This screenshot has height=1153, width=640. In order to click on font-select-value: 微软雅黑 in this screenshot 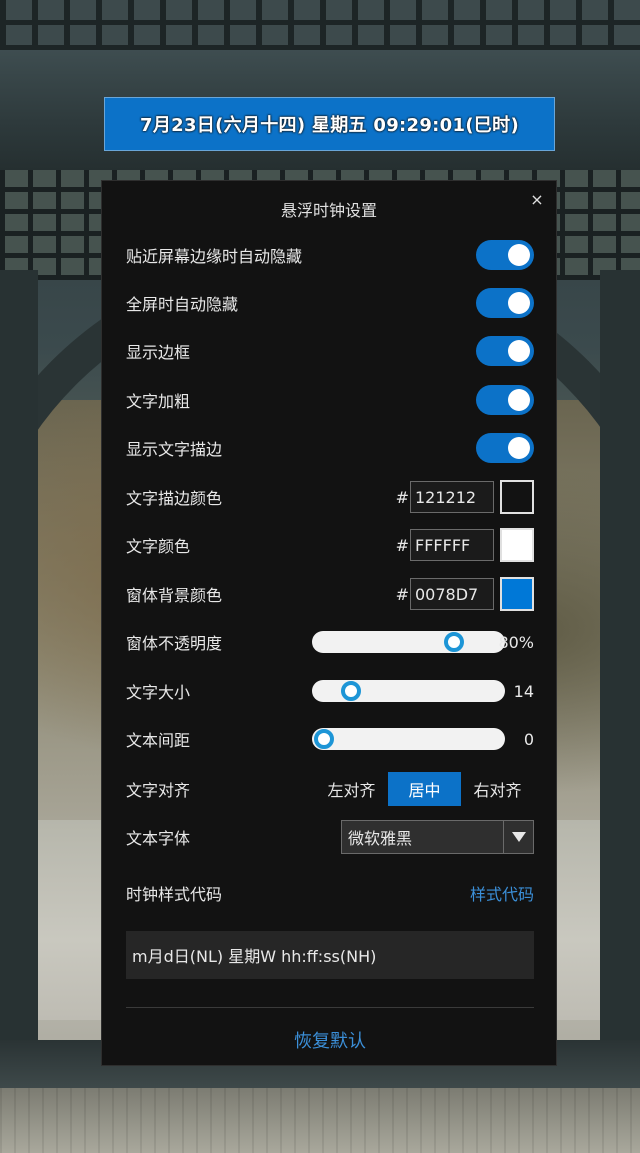, I will do `click(380, 838)`.